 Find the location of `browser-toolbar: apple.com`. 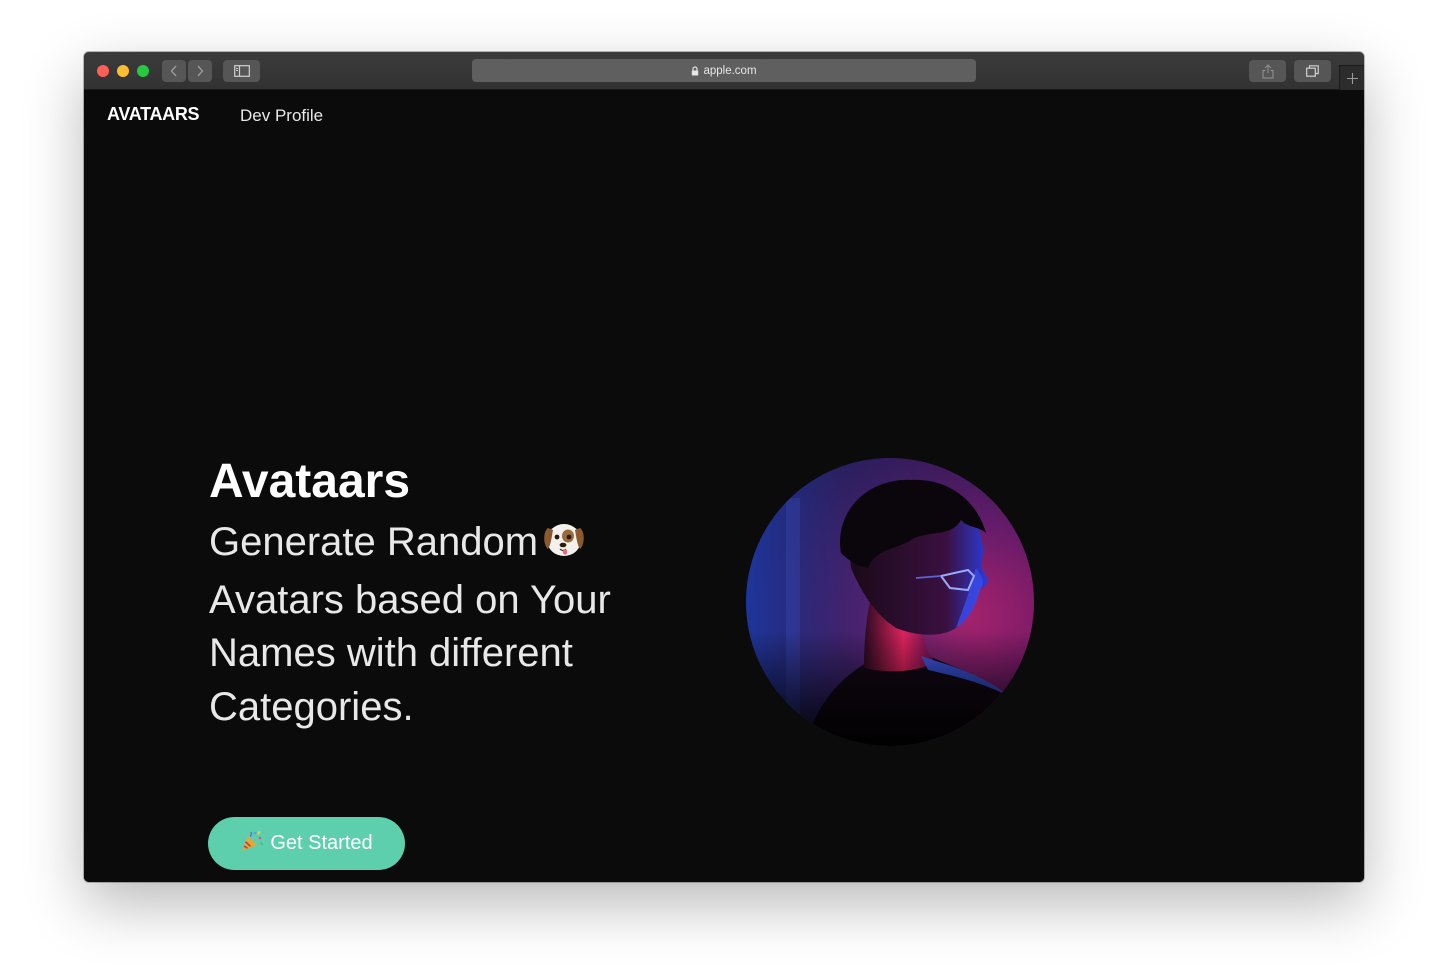

browser-toolbar: apple.com is located at coordinates (724, 71).